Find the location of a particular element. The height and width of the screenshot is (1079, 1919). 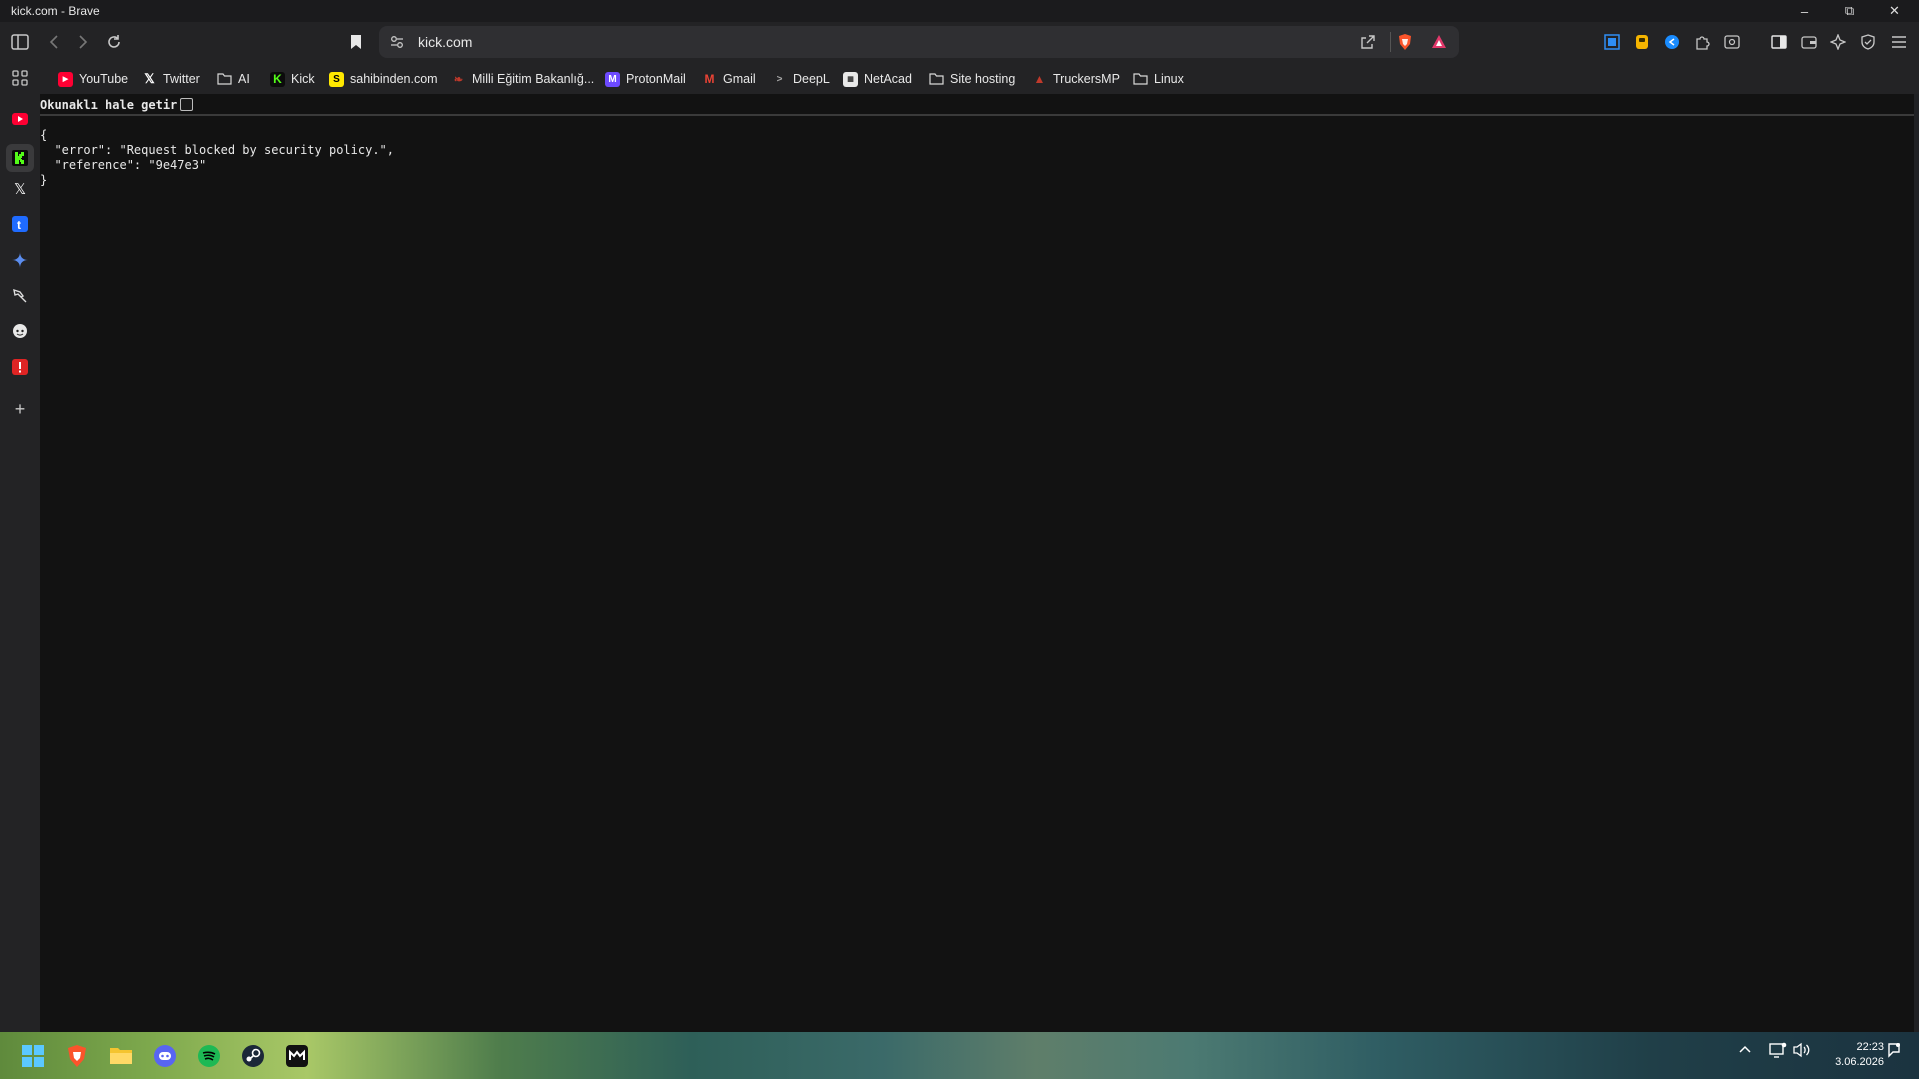

tumblr-icon: t is located at coordinates (20, 224).